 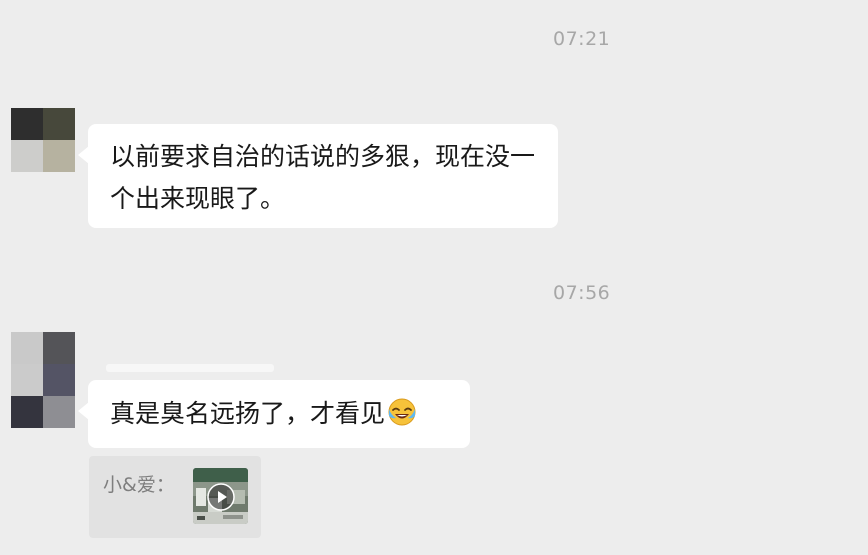 I want to click on message-bubble: 以前要求自治的话说的多狠，现在没一个出来现眼了。, so click(x=318, y=176).